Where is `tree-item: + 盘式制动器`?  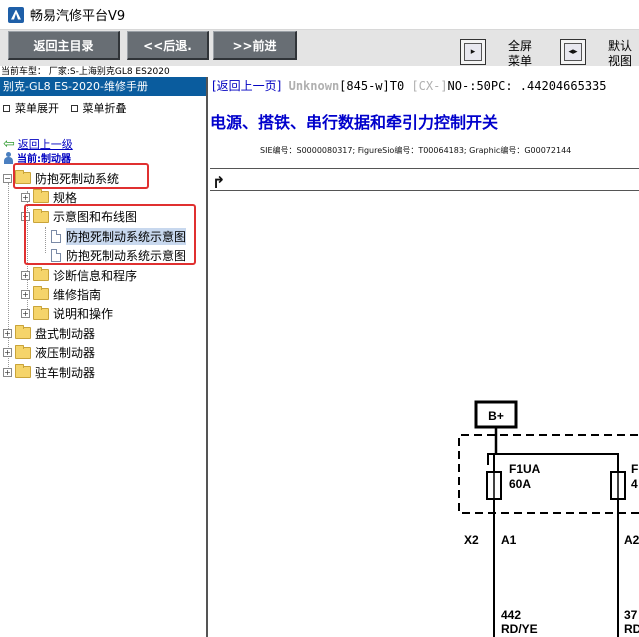 tree-item: + 盘式制动器 is located at coordinates (49, 333).